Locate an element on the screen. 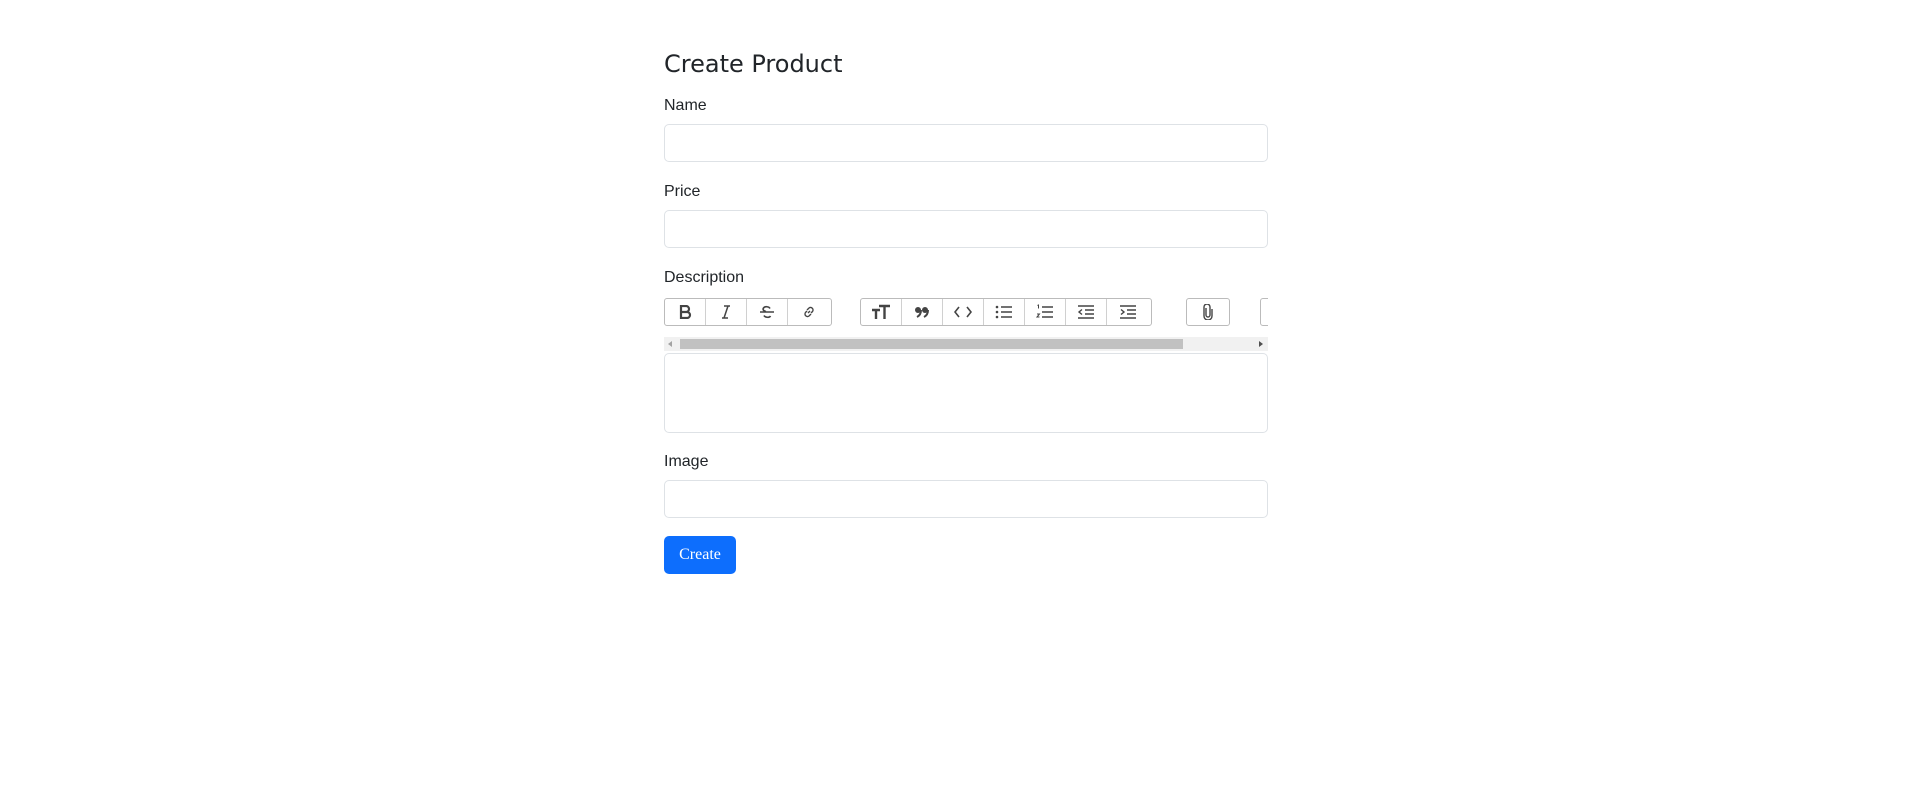 This screenshot has width=1919, height=787. file-tools-group is located at coordinates (1208, 312).